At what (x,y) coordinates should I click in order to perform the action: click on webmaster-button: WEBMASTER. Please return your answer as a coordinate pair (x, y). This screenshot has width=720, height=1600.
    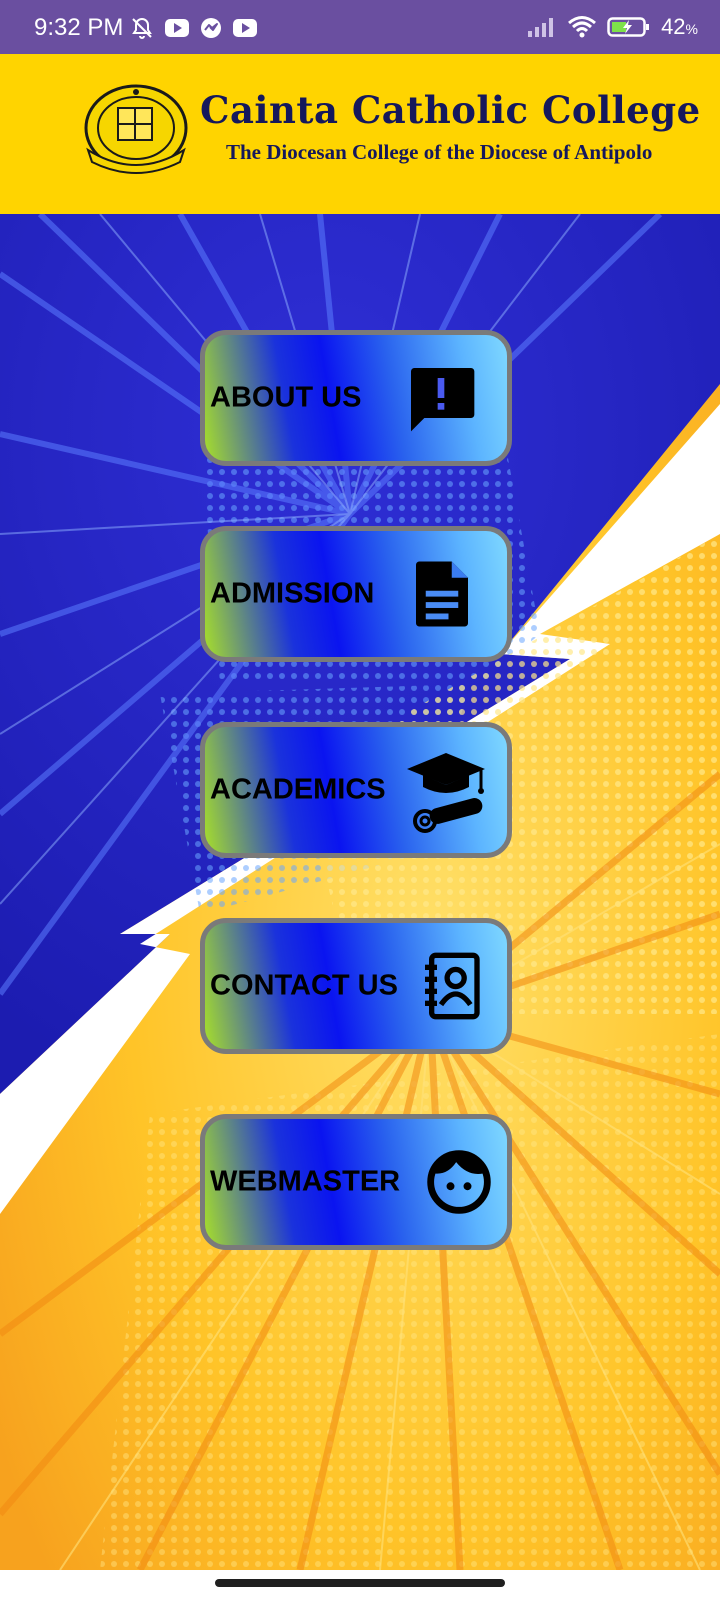
    Looking at the image, I should click on (356, 1182).